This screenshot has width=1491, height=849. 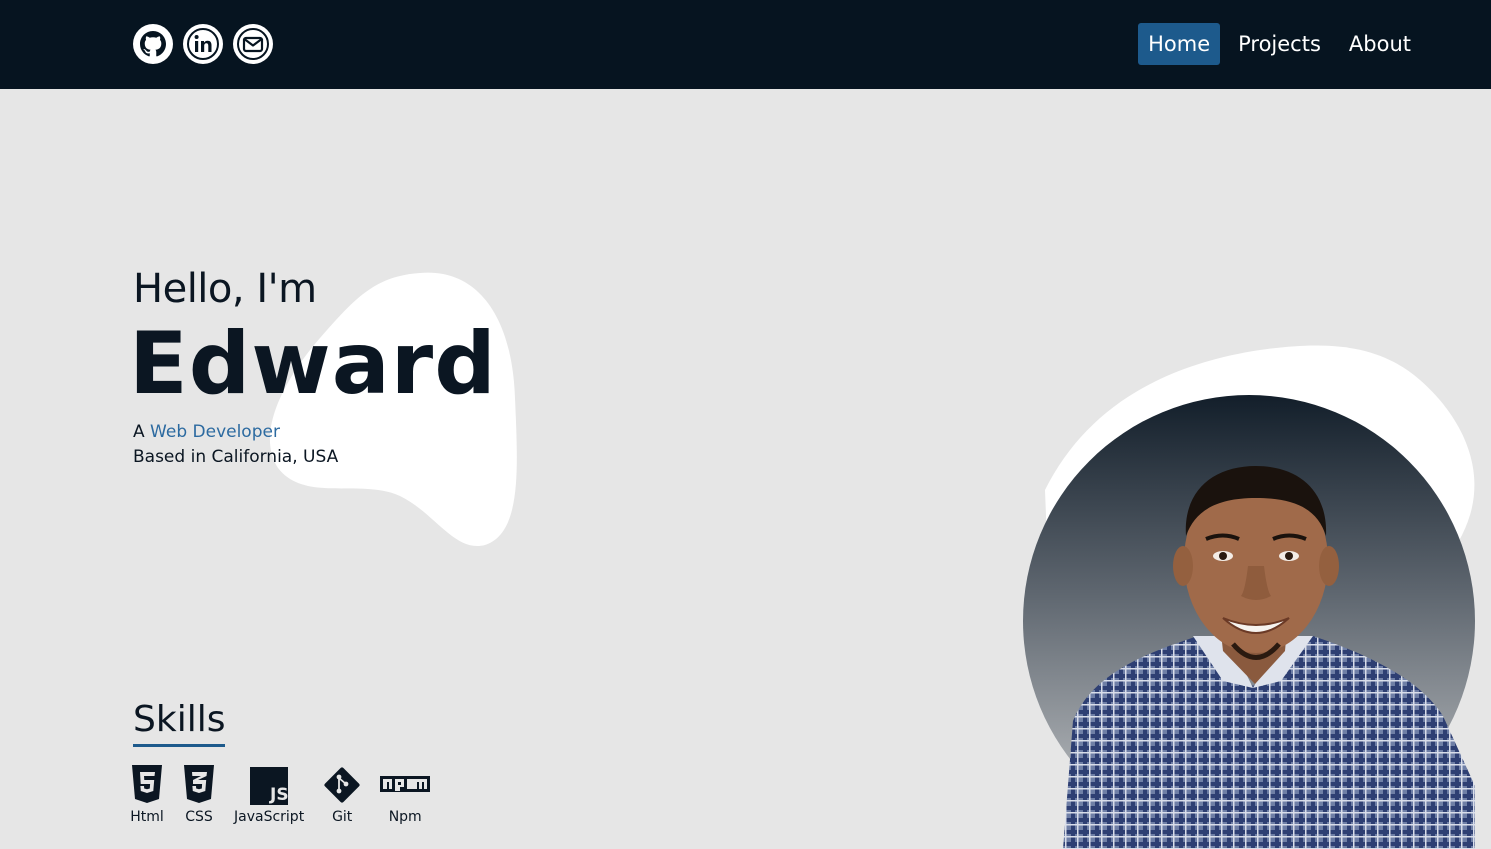 What do you see at coordinates (342, 817) in the screenshot?
I see `skill-label: Git` at bounding box center [342, 817].